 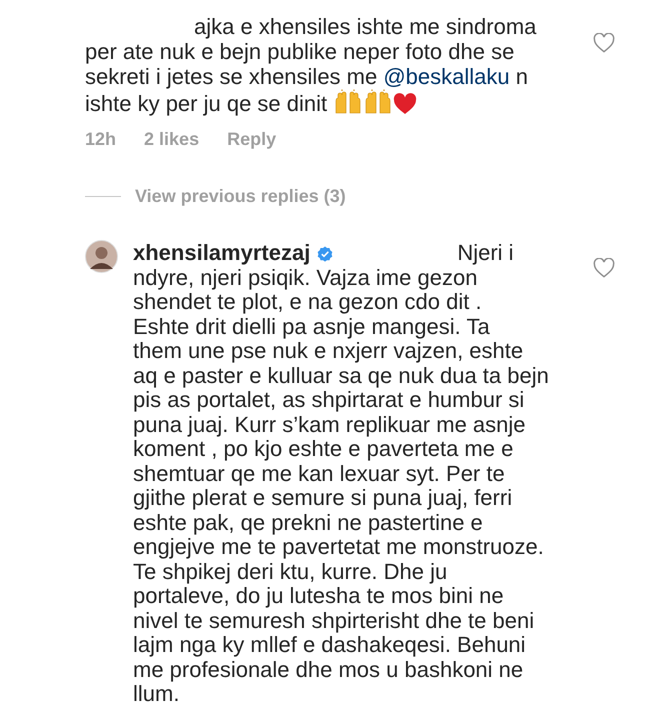 I want to click on view-replies-button: View previous replies (3), so click(x=240, y=196).